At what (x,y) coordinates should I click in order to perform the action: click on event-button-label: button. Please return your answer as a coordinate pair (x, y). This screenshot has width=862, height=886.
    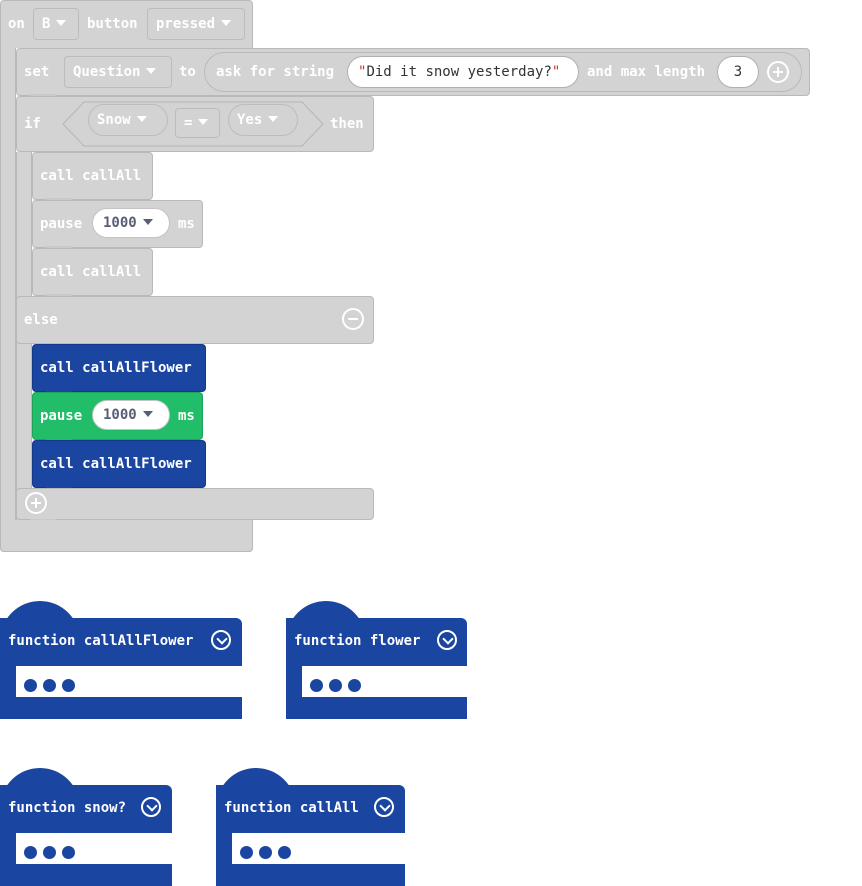
    Looking at the image, I should click on (112, 24).